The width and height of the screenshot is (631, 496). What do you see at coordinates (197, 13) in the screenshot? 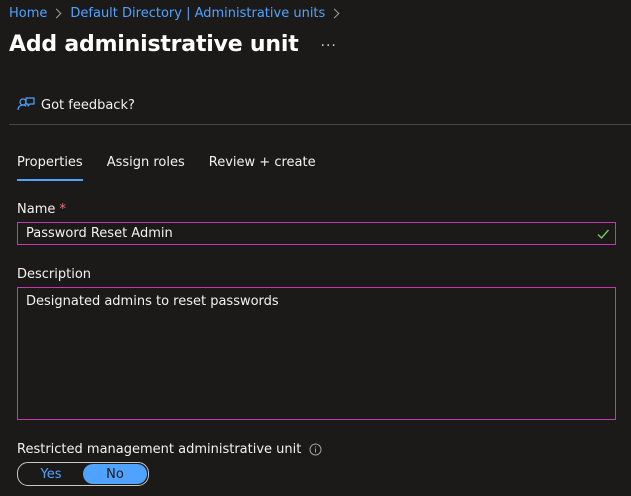
I see `breadcrumb-admin-units-link: Default Directory | Administrative units` at bounding box center [197, 13].